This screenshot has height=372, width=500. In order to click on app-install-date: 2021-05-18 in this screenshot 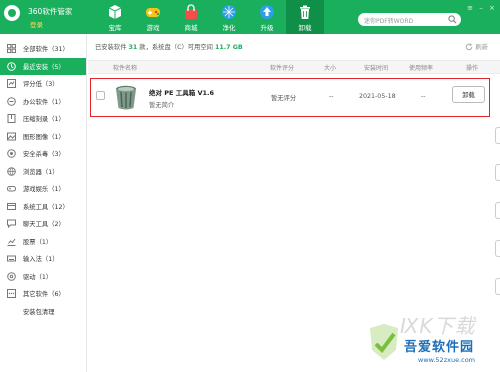, I will do `click(377, 96)`.